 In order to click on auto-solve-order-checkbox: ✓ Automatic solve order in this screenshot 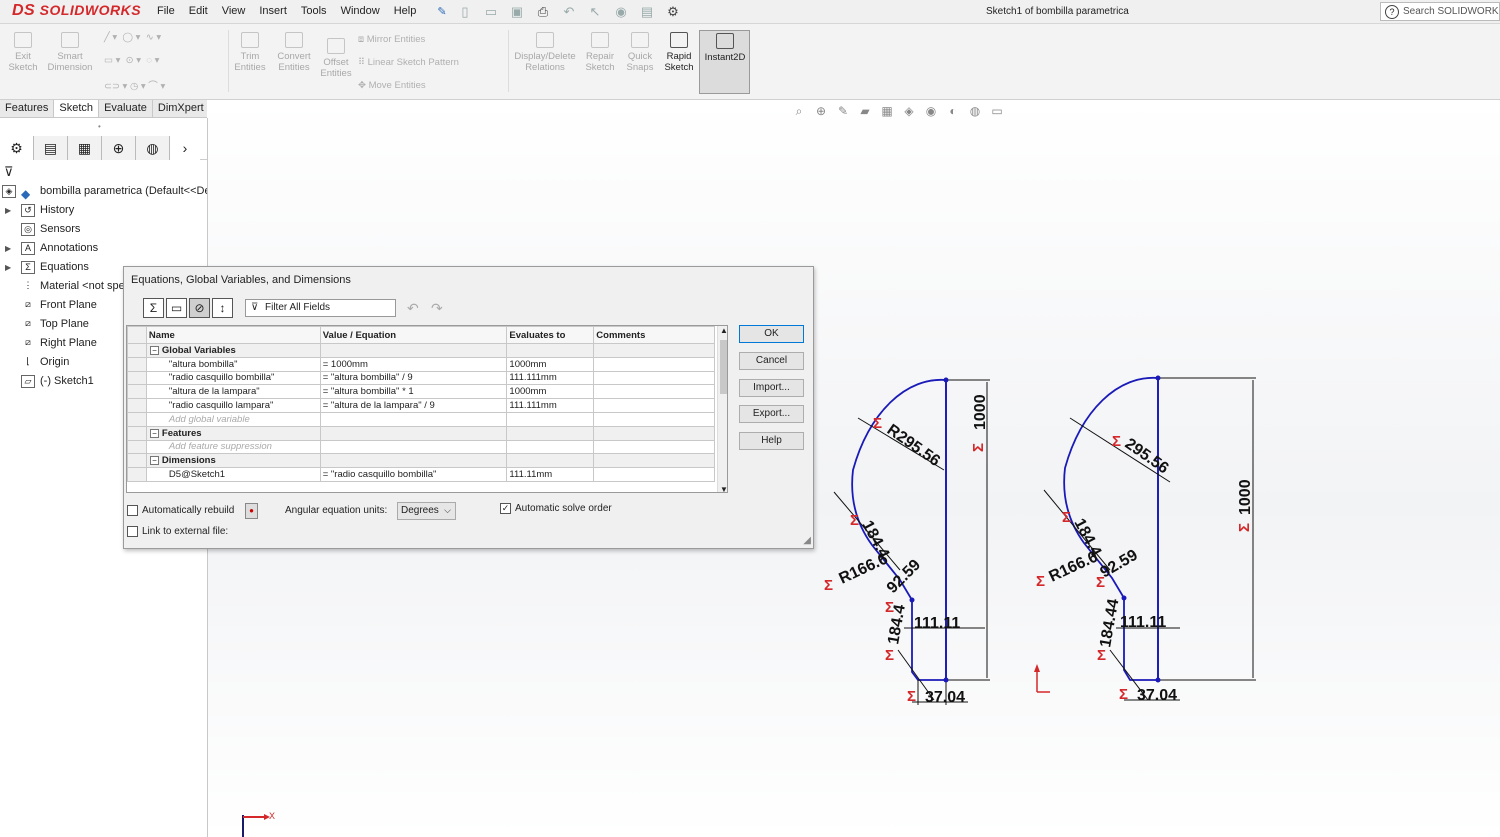, I will do `click(556, 508)`.